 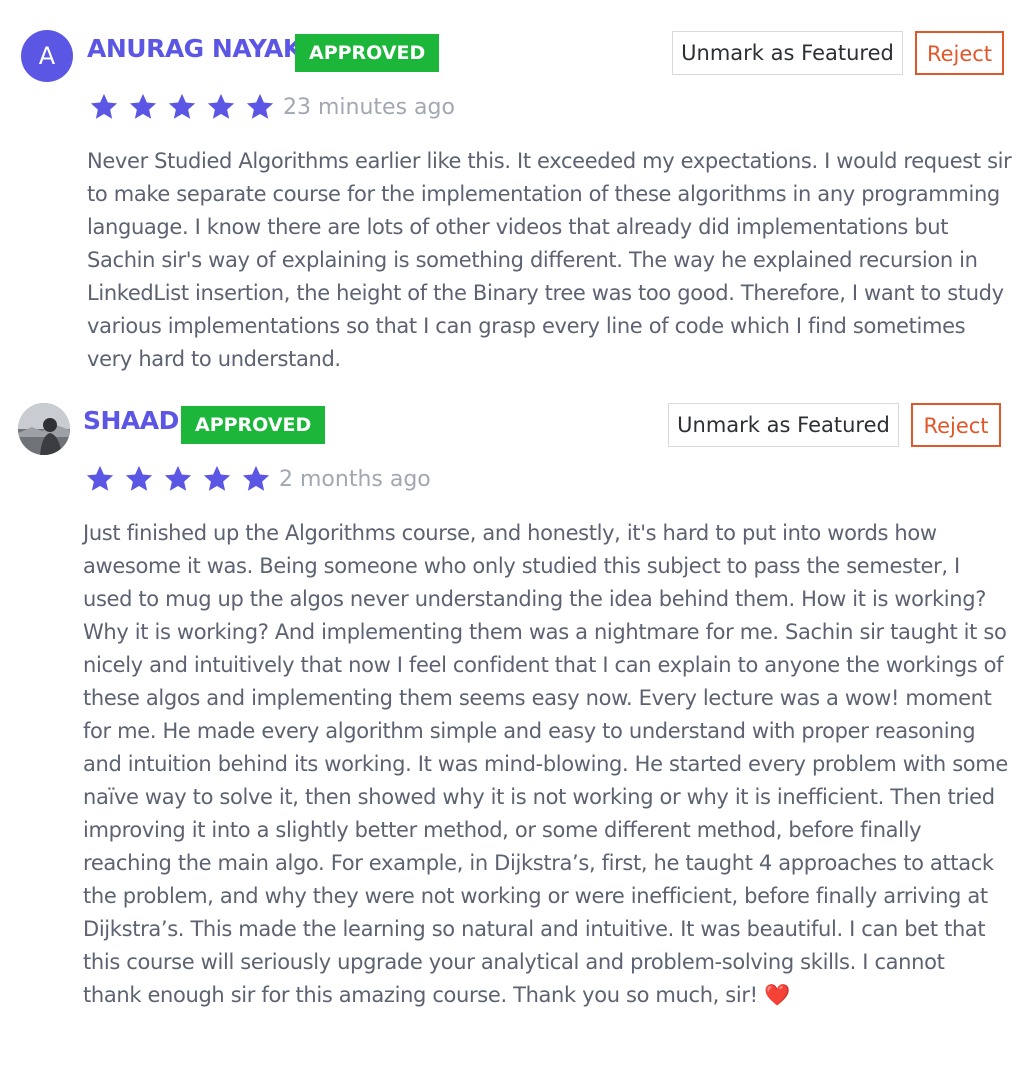 I want to click on avatar-photo, so click(x=44, y=429).